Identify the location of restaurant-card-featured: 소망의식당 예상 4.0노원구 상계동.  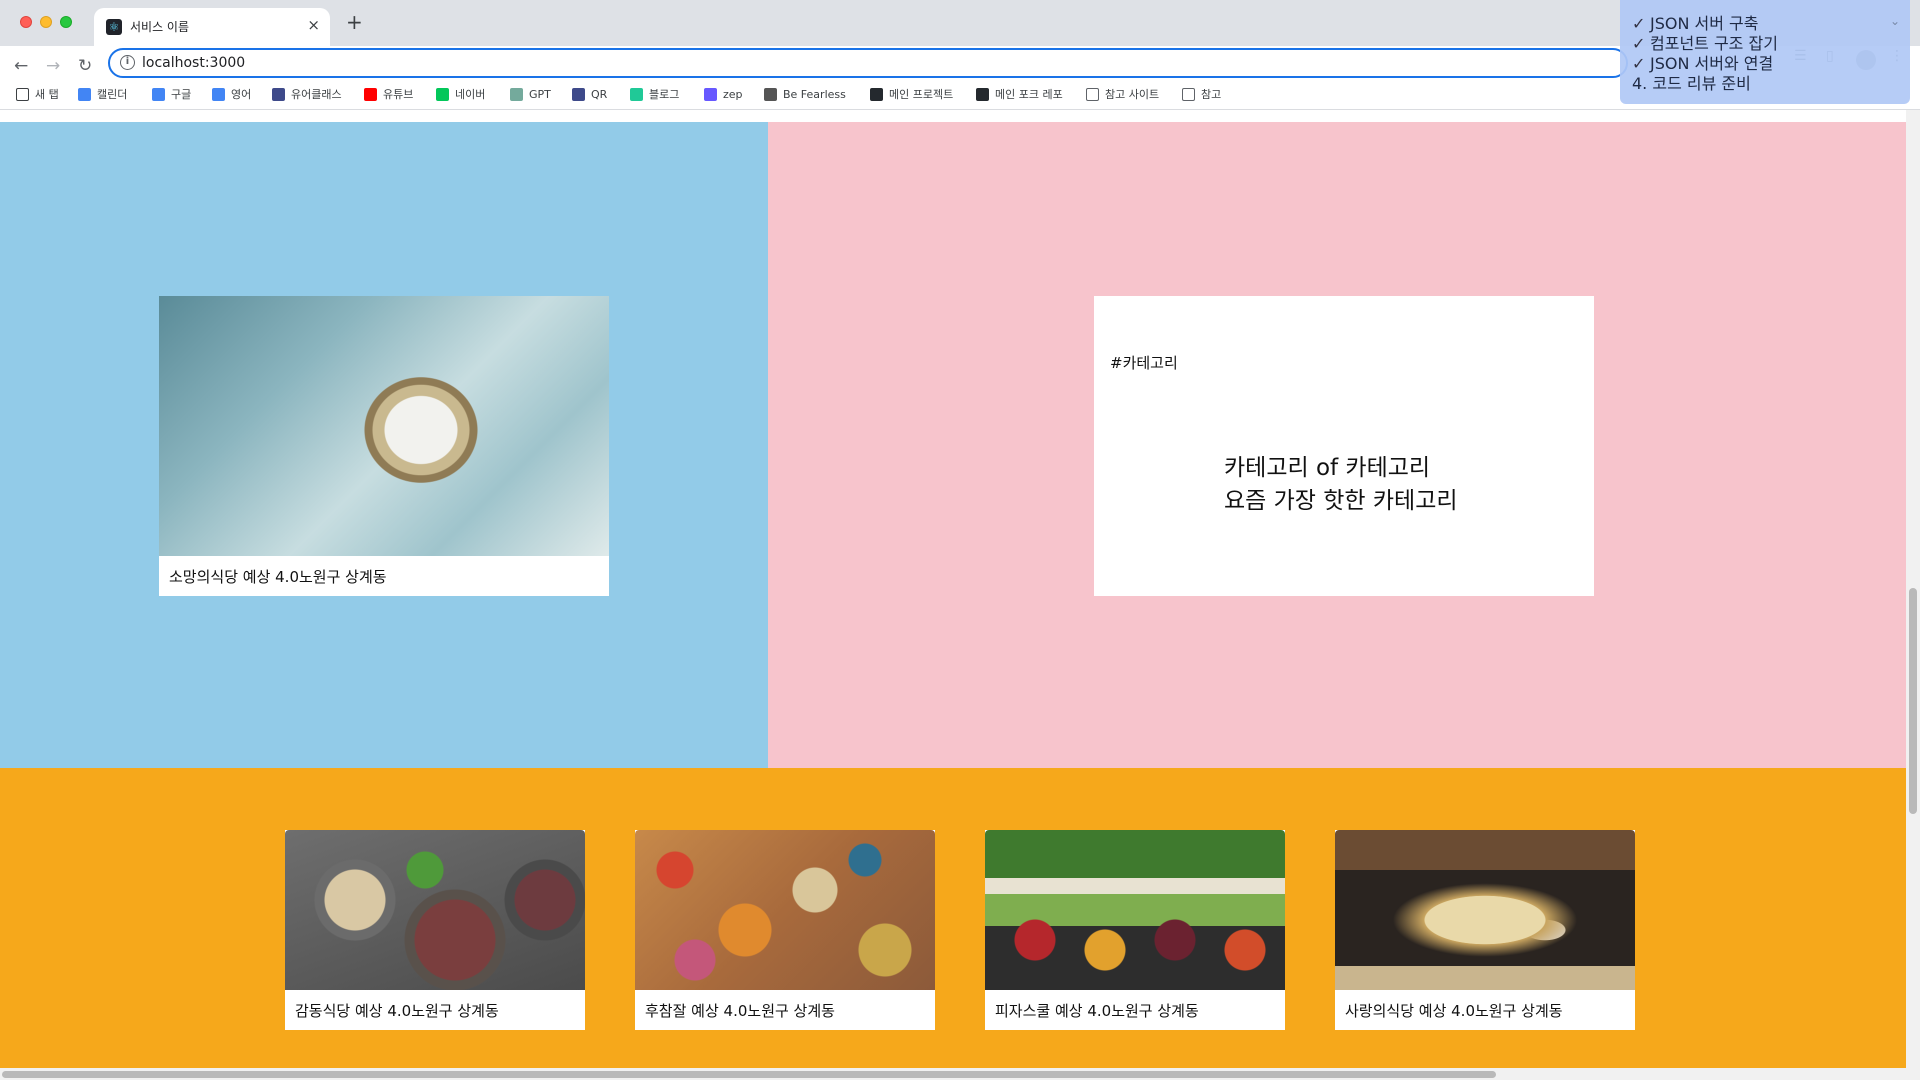
(384, 446).